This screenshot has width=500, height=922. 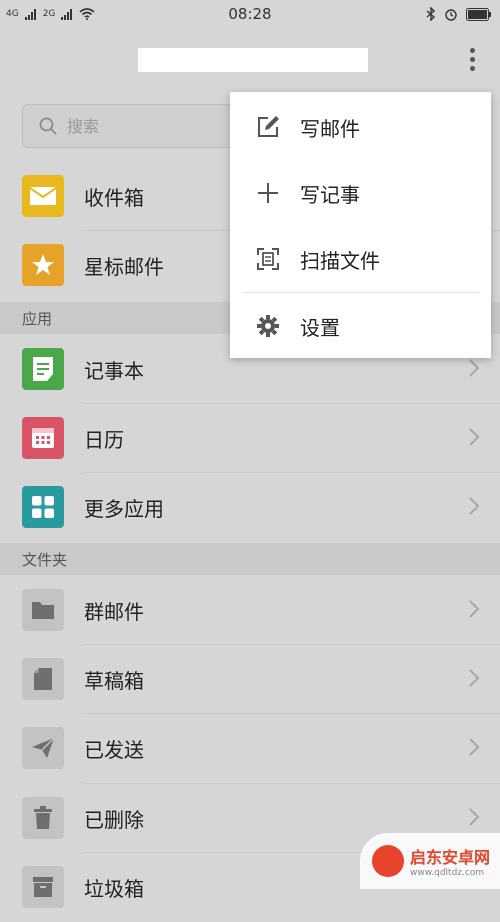 I want to click on list-item-label: 已删除, so click(x=114, y=819).